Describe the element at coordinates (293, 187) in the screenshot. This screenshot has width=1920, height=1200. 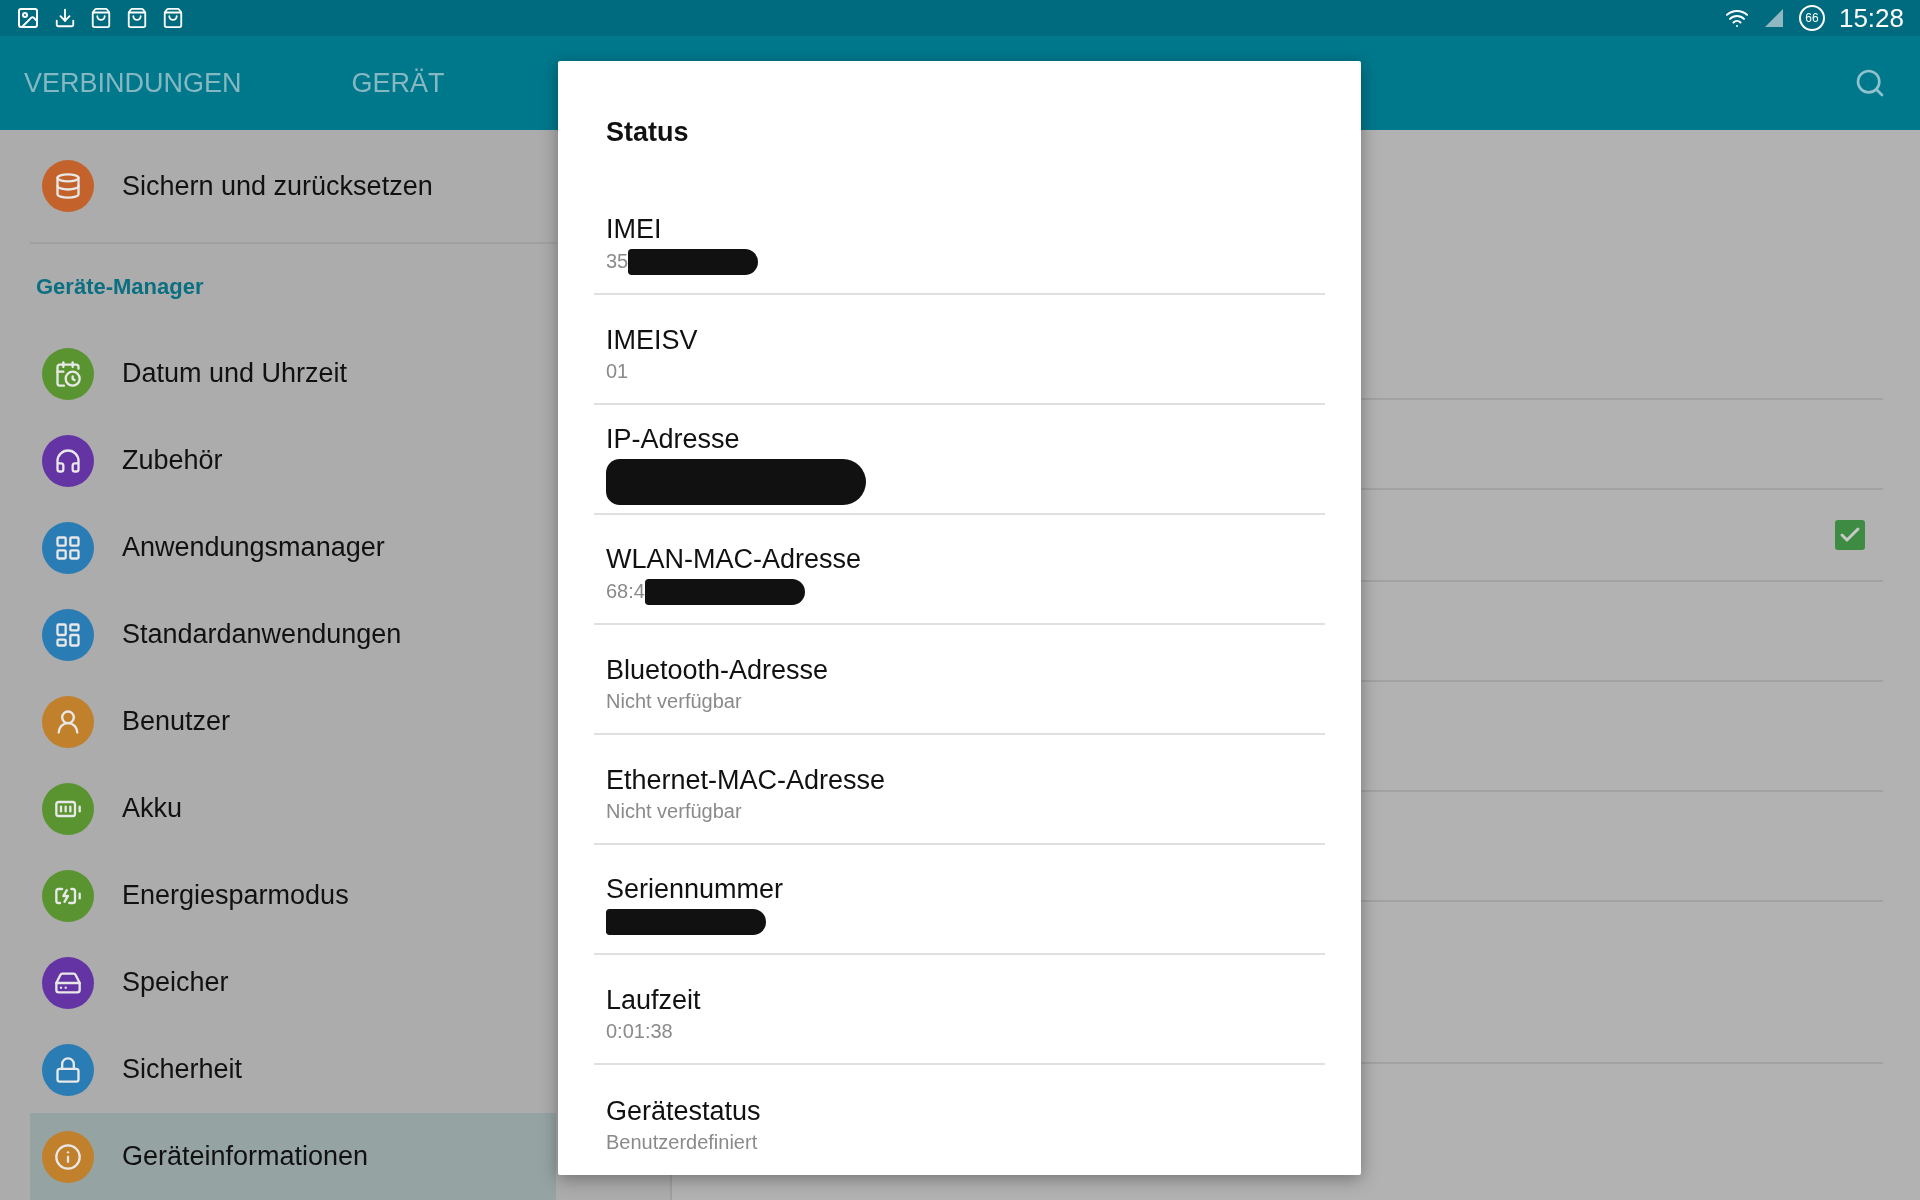
I see `settings-item: Sichern und zurücksetzen` at that location.